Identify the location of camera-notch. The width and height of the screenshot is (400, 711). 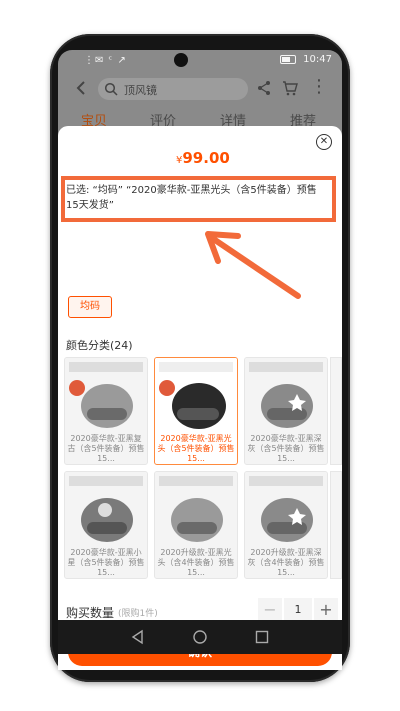
(181, 60).